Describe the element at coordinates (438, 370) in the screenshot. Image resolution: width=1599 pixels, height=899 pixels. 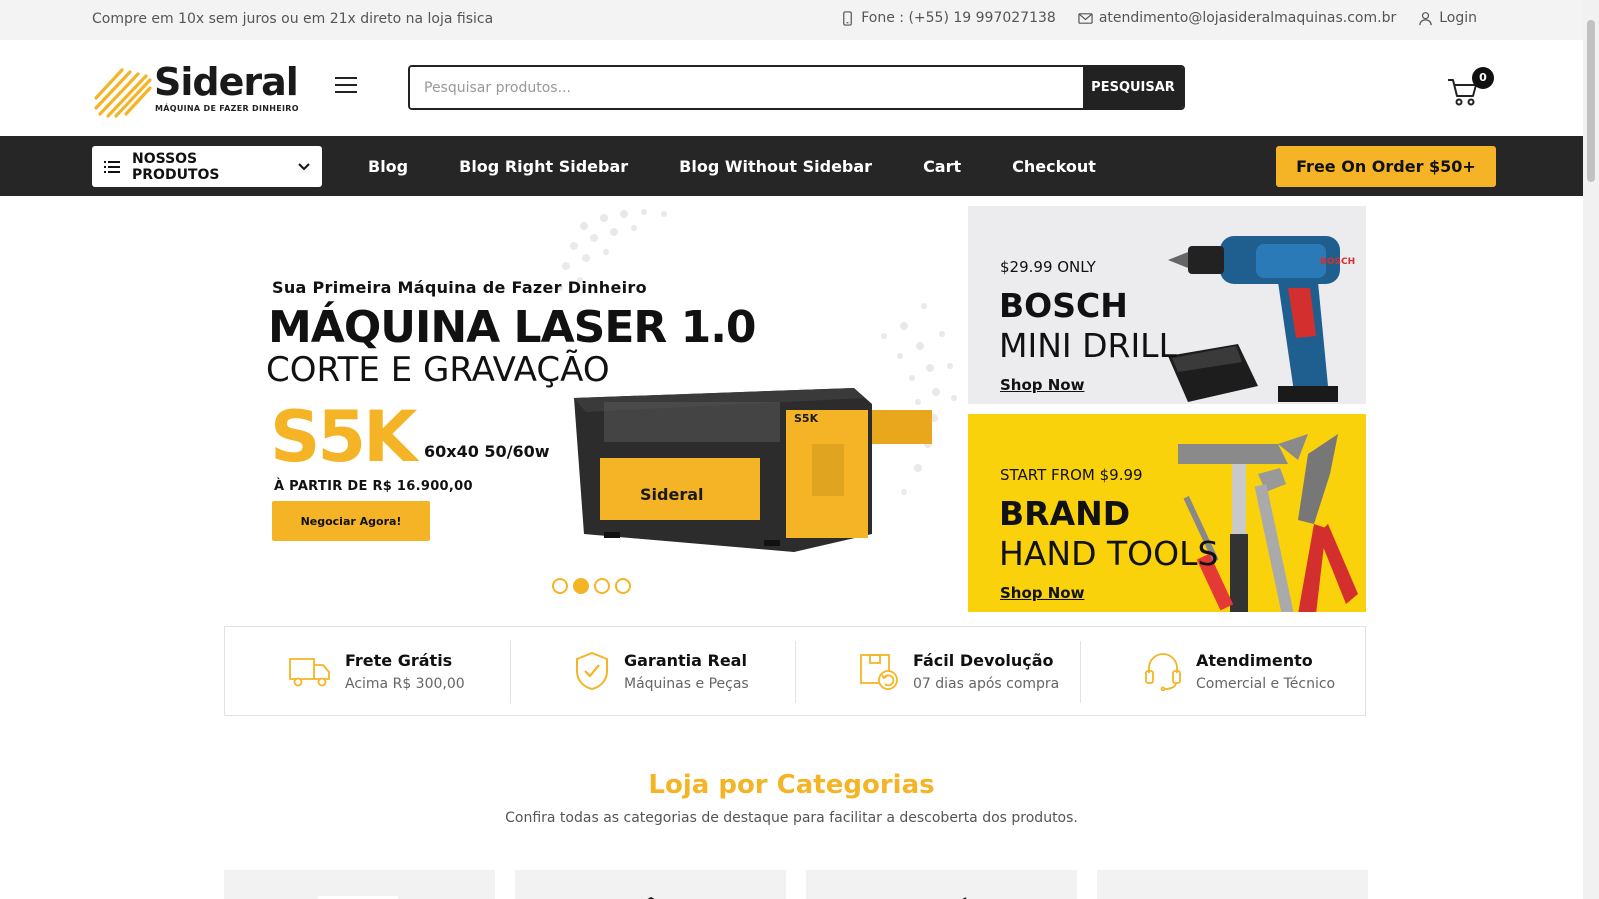
I see `hero-title-secondary: CORTE E GRAVAÇÃO` at that location.